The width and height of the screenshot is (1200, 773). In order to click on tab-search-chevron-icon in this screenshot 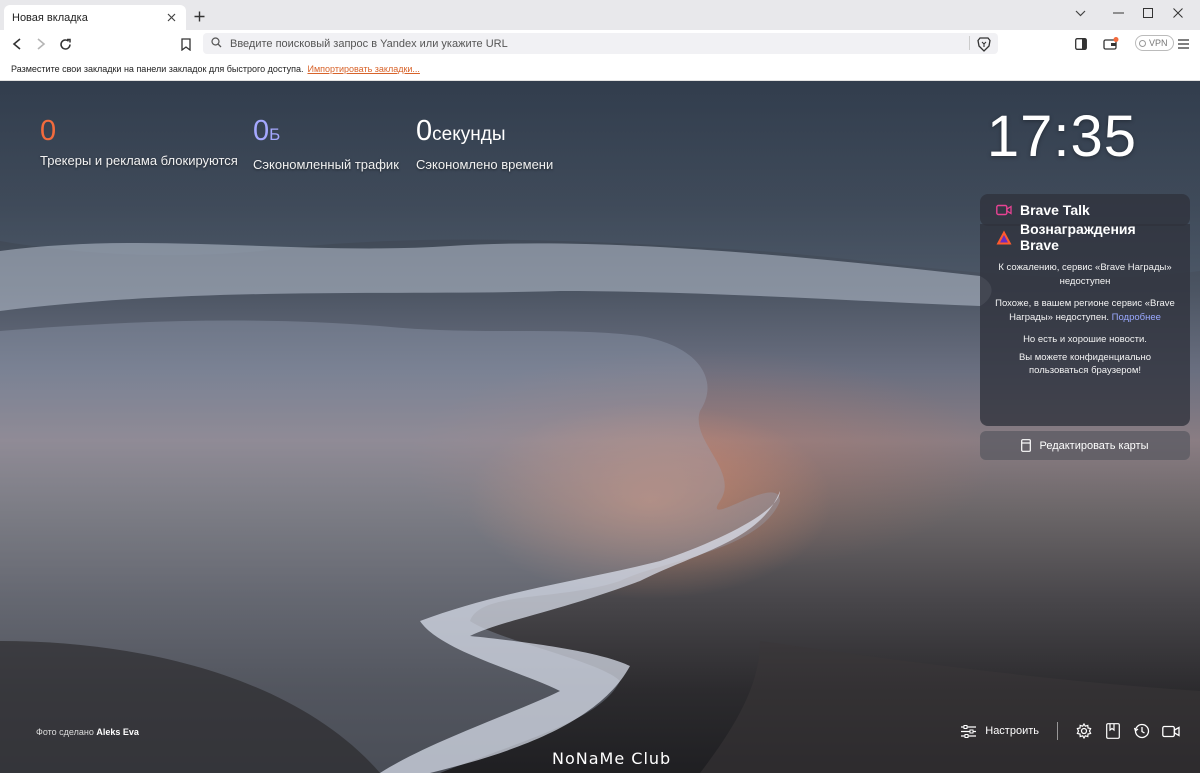, I will do `click(1080, 13)`.